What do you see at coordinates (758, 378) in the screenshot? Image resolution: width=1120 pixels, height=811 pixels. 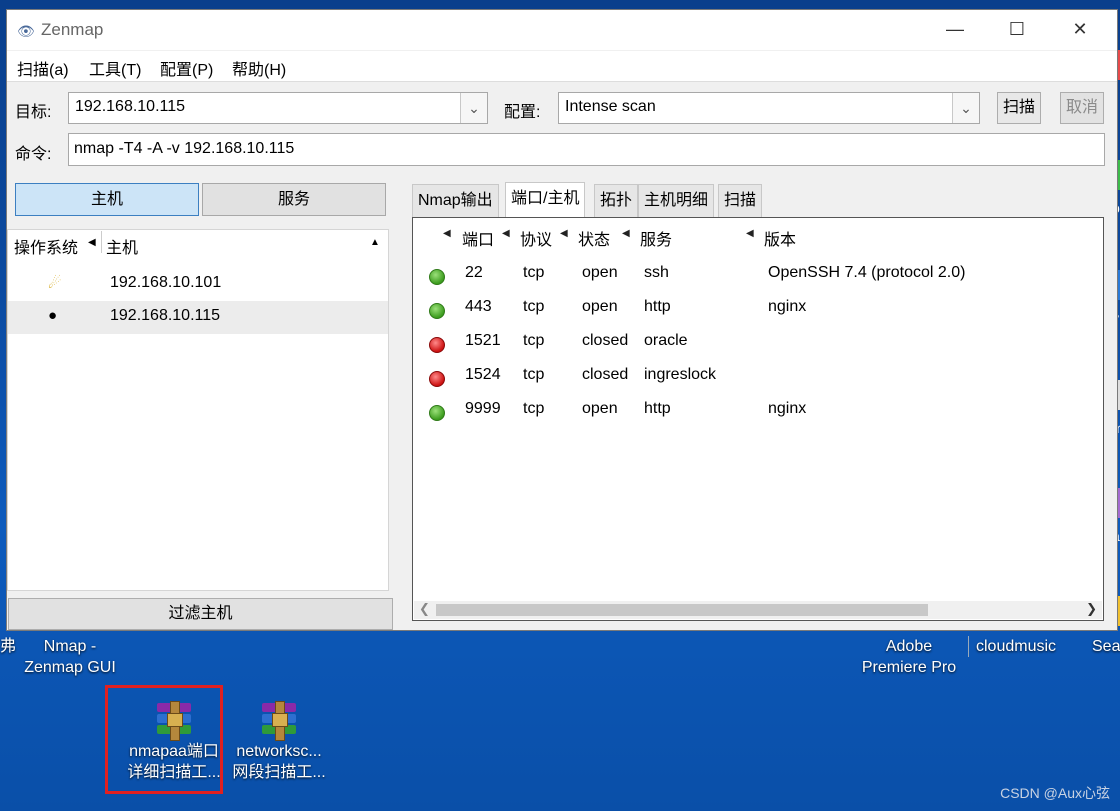 I see `table-row: 1524 tcp closed ingreslock` at bounding box center [758, 378].